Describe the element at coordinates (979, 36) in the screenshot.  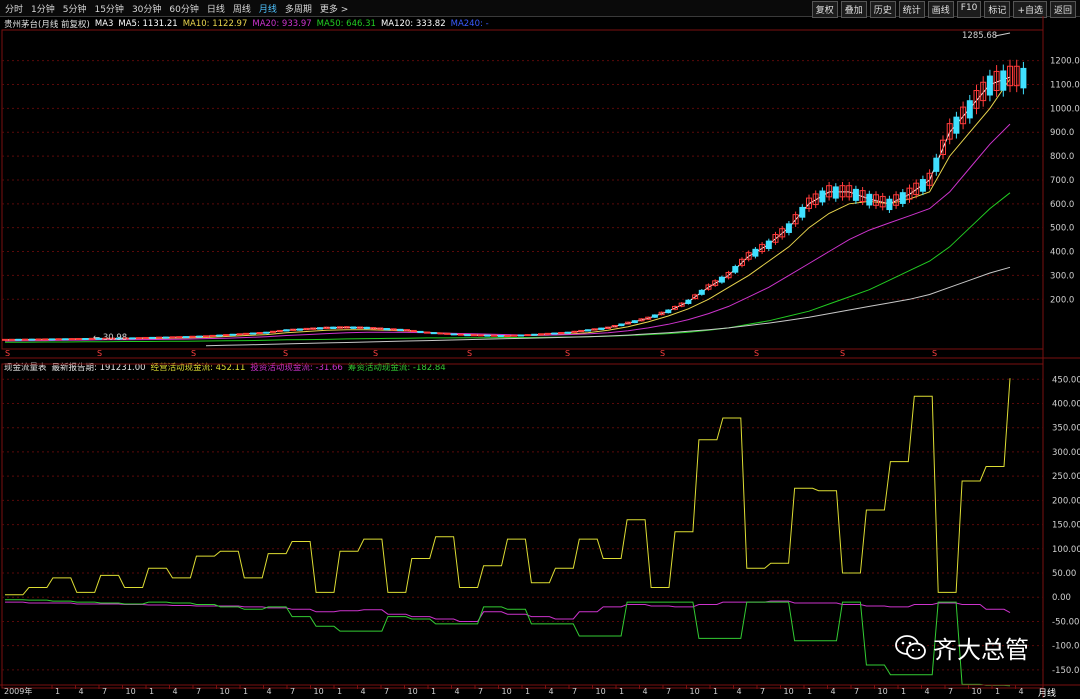
I see `high-price-annotation: 1285.68` at that location.